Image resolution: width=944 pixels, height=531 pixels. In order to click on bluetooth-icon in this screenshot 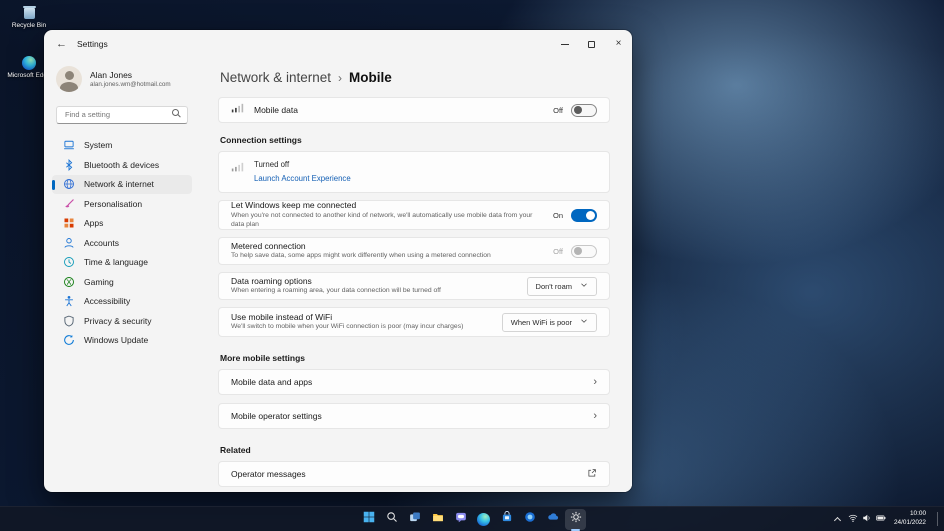, I will do `click(68, 164)`.